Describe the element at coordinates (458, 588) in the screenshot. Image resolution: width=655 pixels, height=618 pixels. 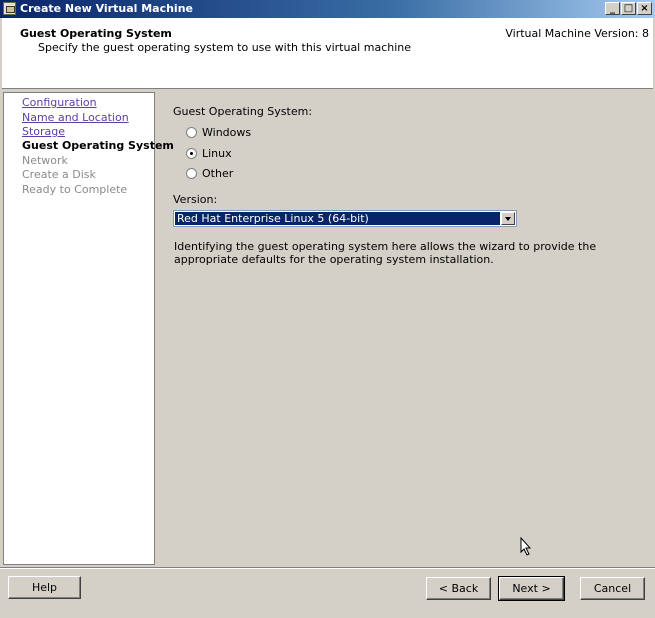
I see `back-button: < Back` at that location.